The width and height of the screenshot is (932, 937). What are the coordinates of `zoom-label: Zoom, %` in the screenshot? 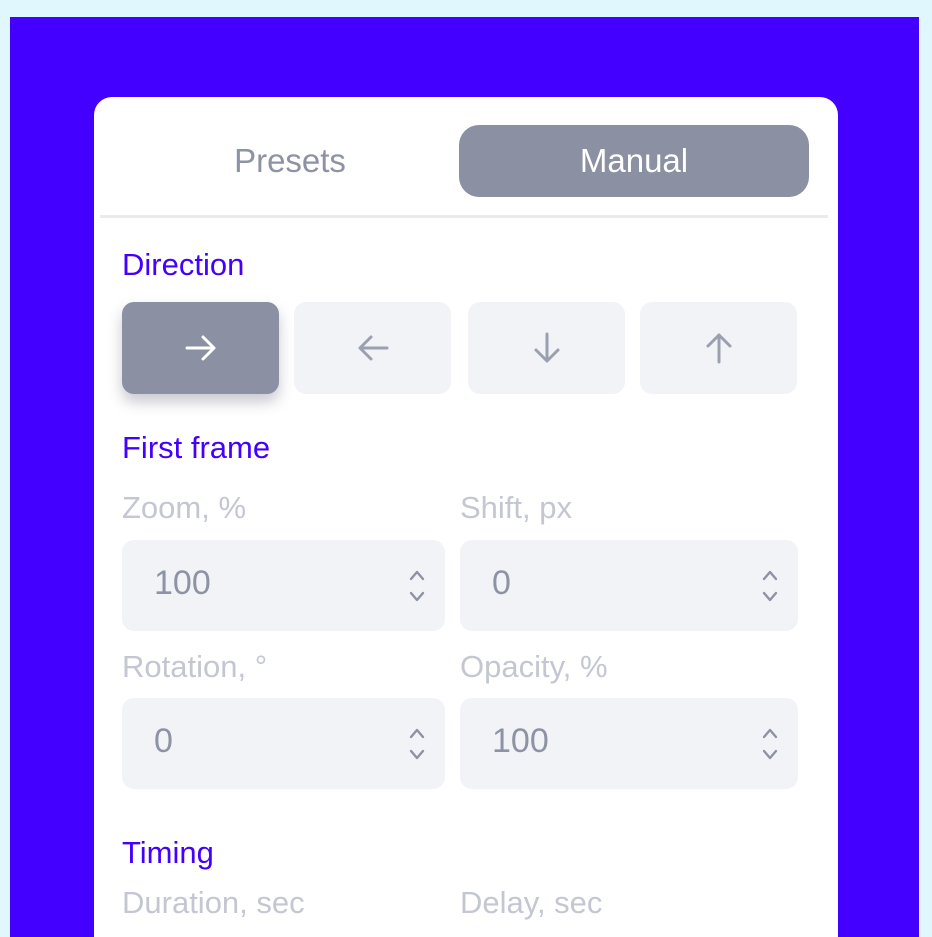 It's located at (184, 507).